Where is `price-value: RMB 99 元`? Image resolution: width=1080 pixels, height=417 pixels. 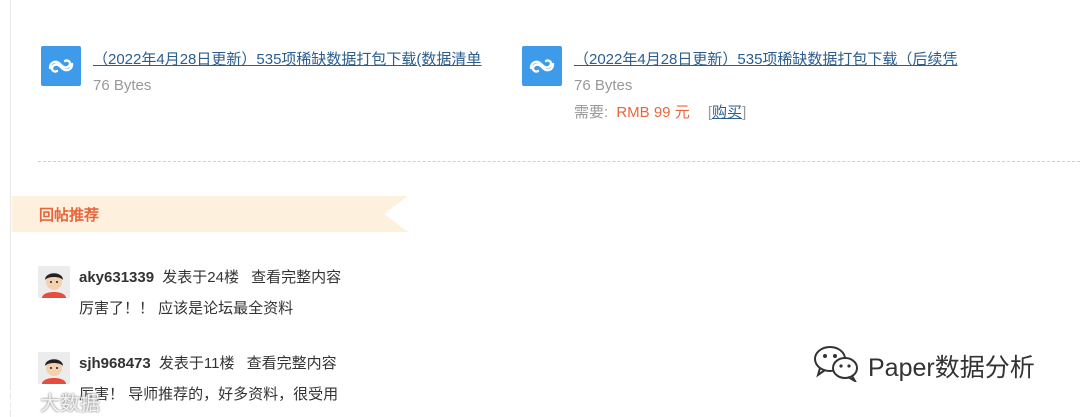 price-value: RMB 99 元 is located at coordinates (653, 112).